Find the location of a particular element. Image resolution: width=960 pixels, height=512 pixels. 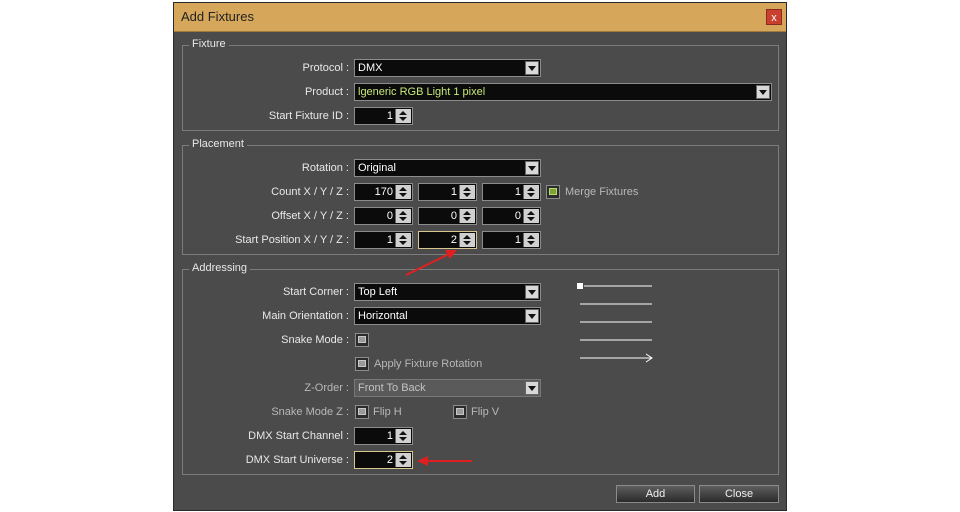

annotation-arrow-1-shaft is located at coordinates (427, 264).